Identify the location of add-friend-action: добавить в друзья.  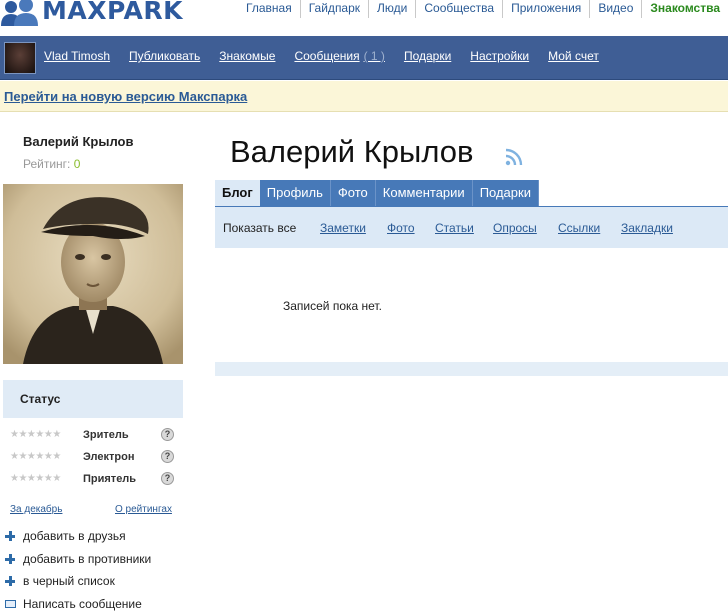
(95, 537).